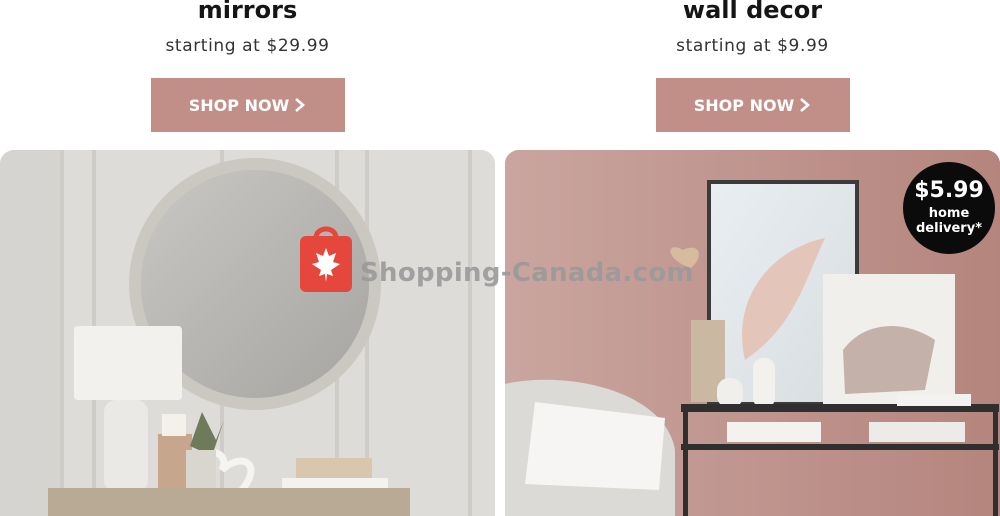 Image resolution: width=1000 pixels, height=516 pixels. Describe the element at coordinates (326, 259) in the screenshot. I see `maple-leaf-bag-icon` at that location.